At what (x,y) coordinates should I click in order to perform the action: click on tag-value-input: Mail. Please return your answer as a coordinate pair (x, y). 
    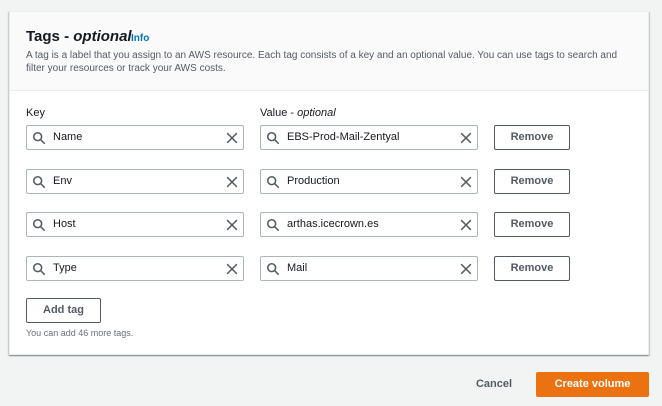
    Looking at the image, I should click on (369, 268).